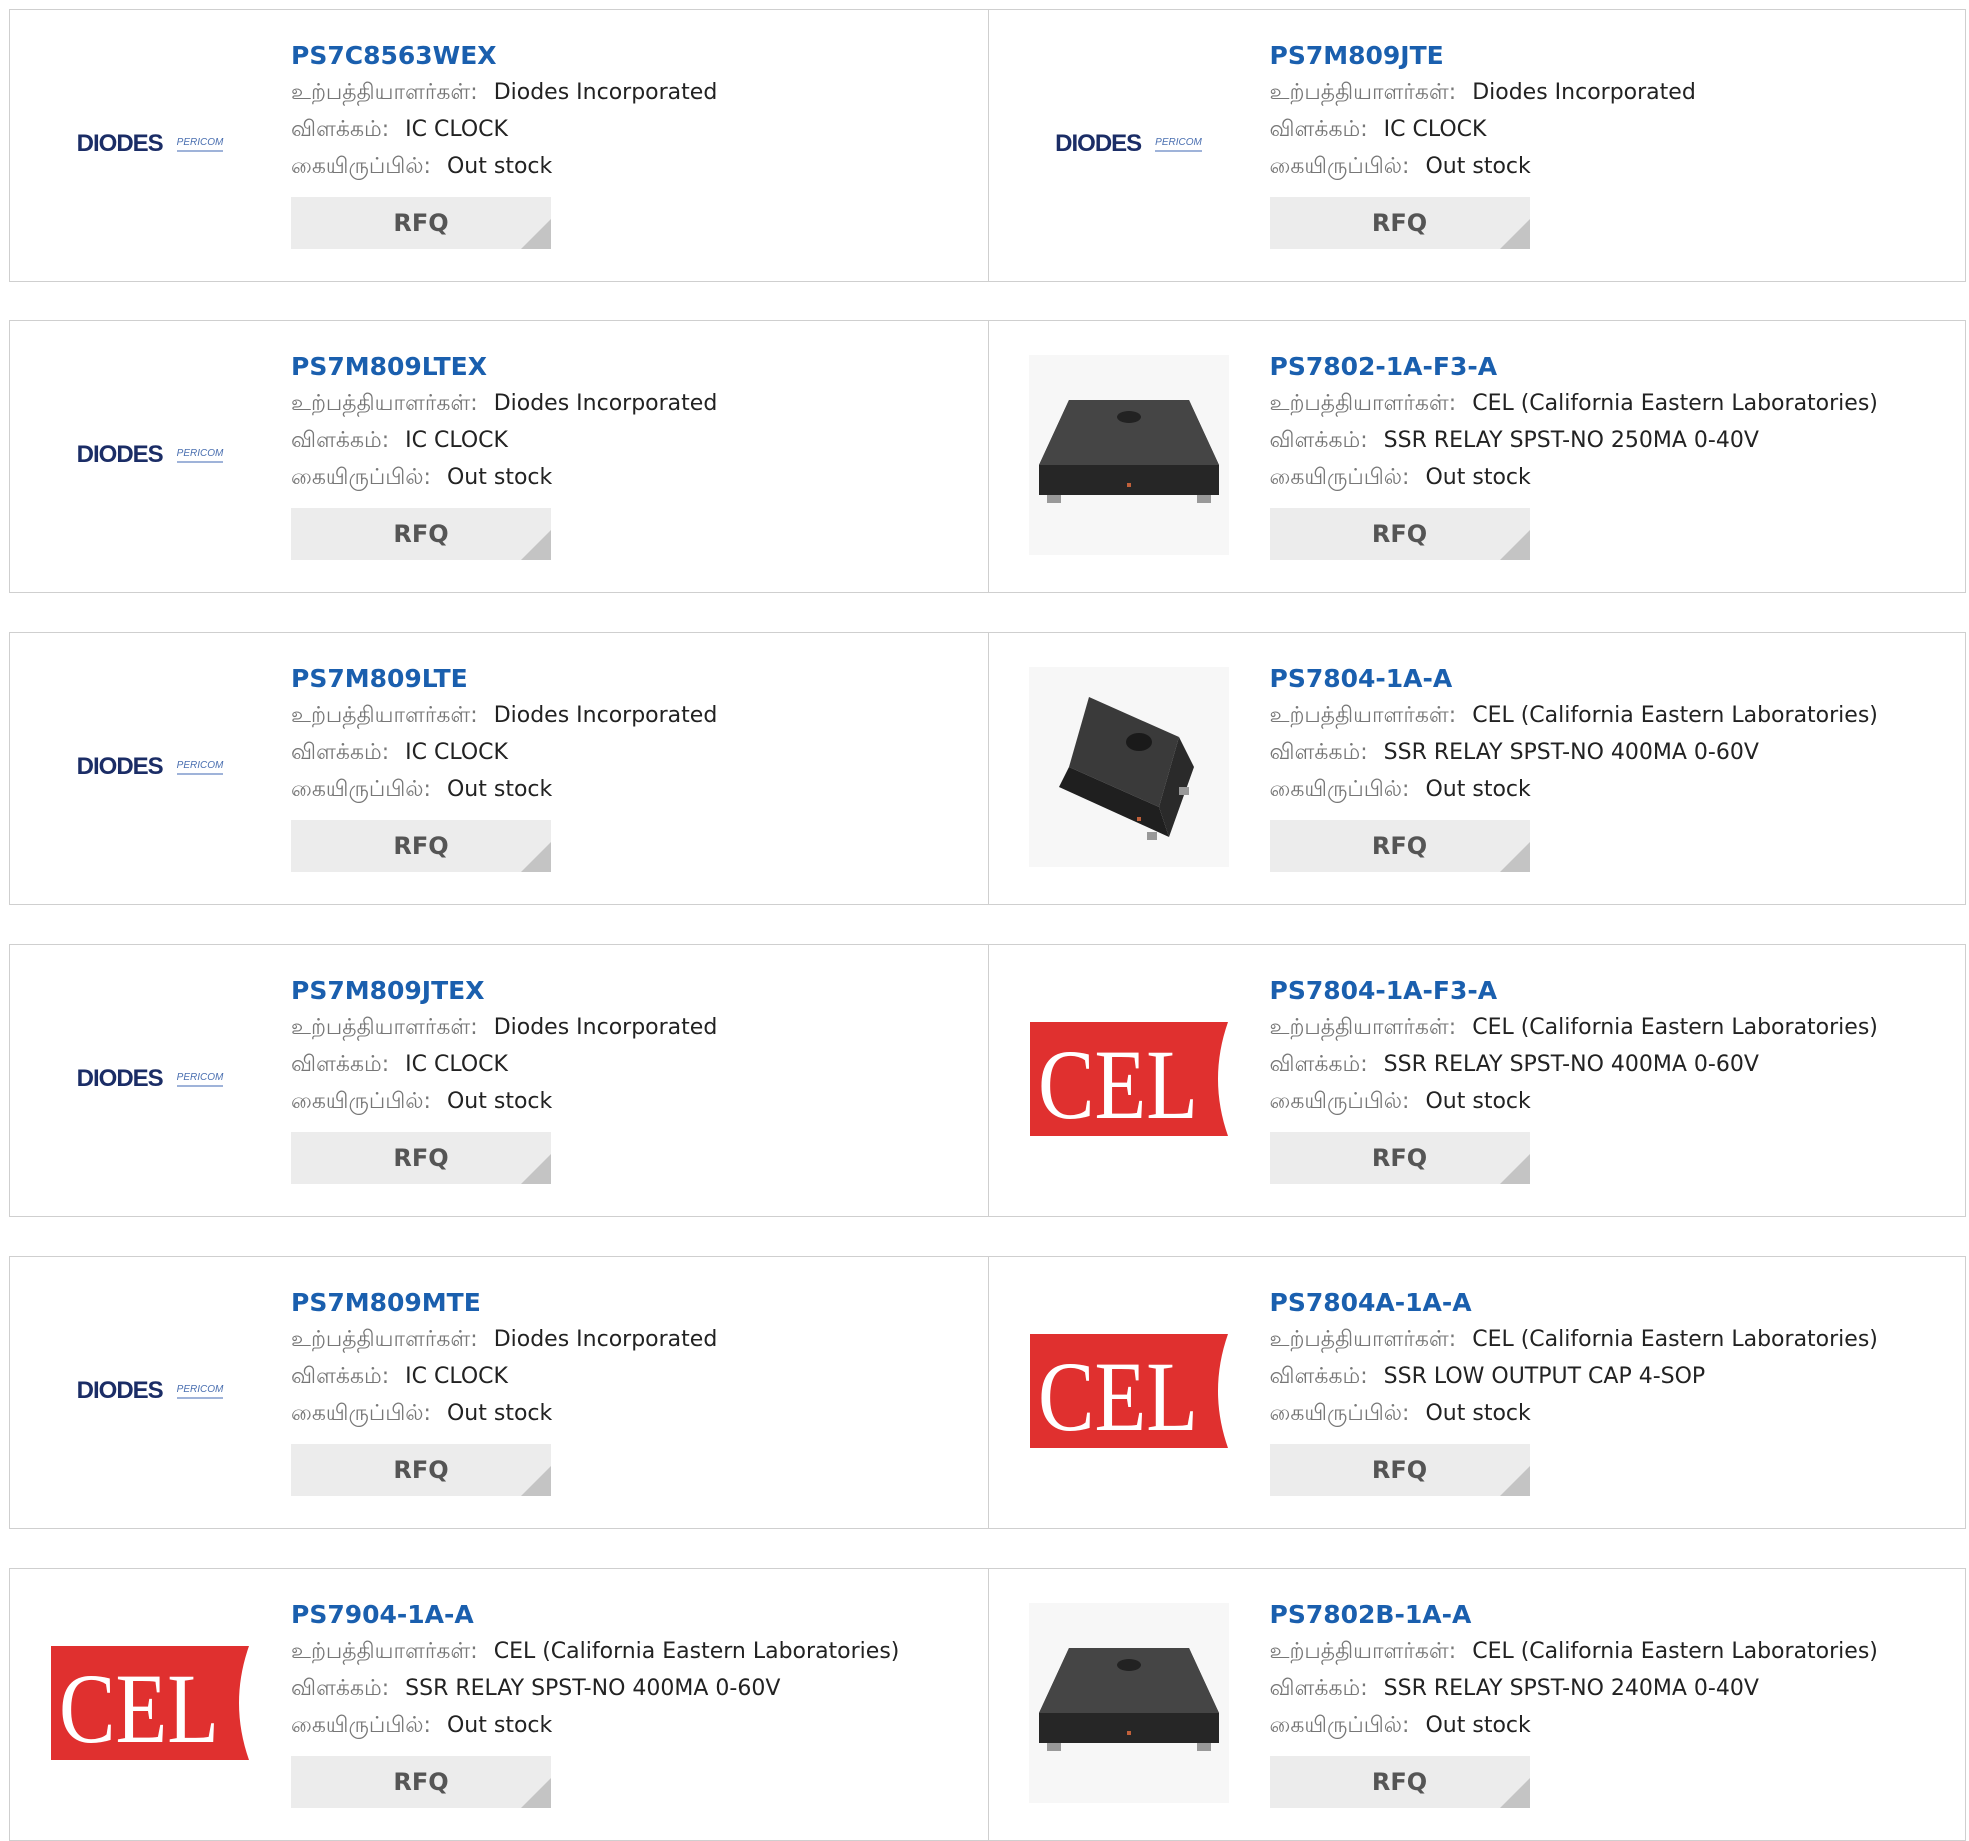  What do you see at coordinates (1613, 1304) in the screenshot?
I see `part-number-link: PS7804A-1A-A` at bounding box center [1613, 1304].